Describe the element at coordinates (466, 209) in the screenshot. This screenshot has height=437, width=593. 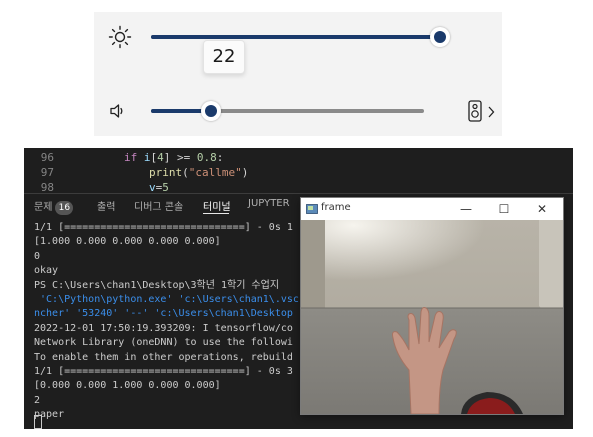
I see `minimize-button: —` at that location.